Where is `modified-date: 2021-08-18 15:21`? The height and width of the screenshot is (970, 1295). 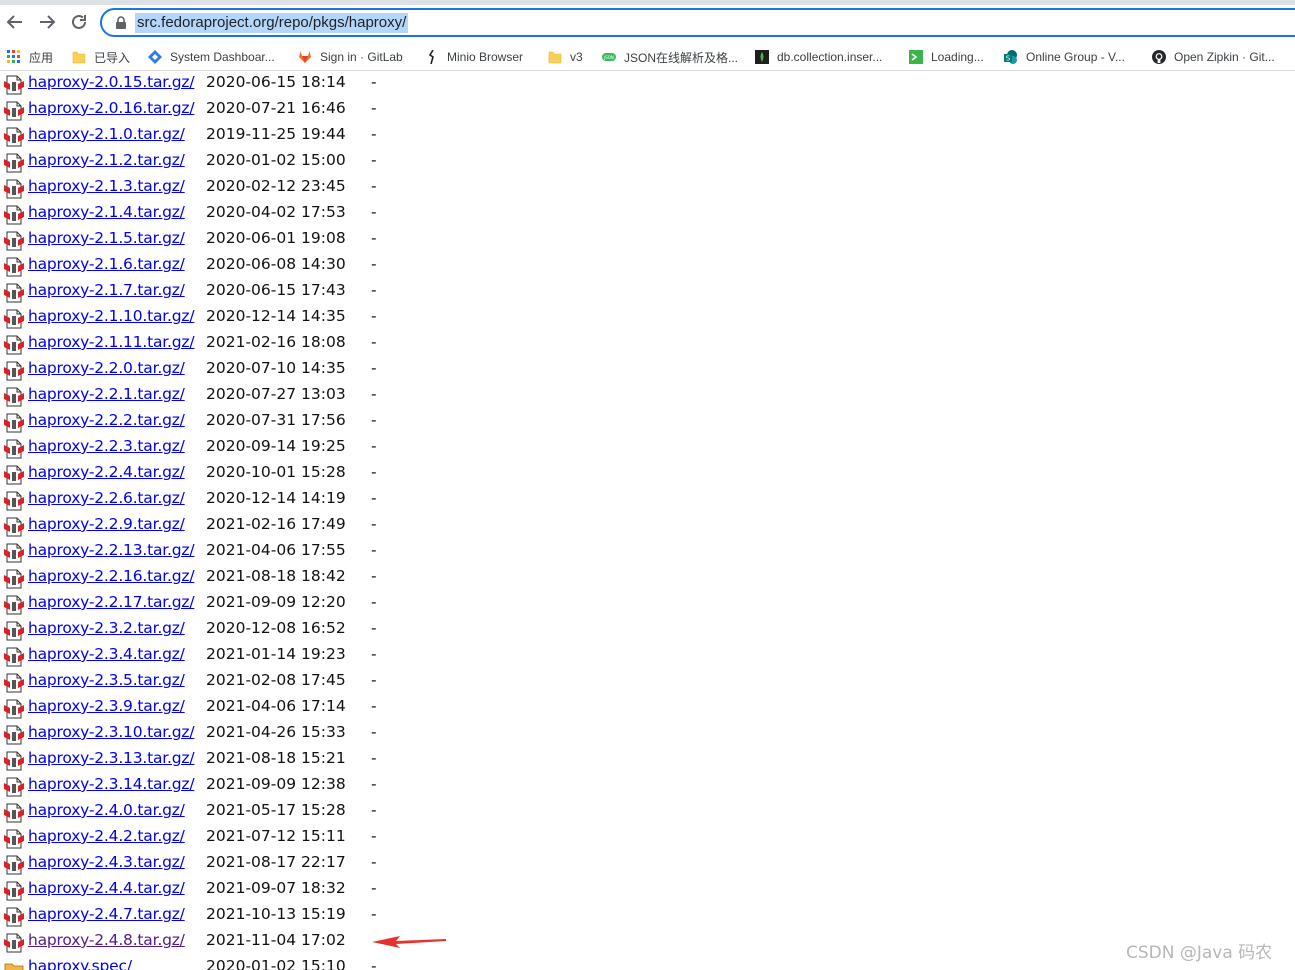
modified-date: 2021-08-18 15:21 is located at coordinates (276, 758).